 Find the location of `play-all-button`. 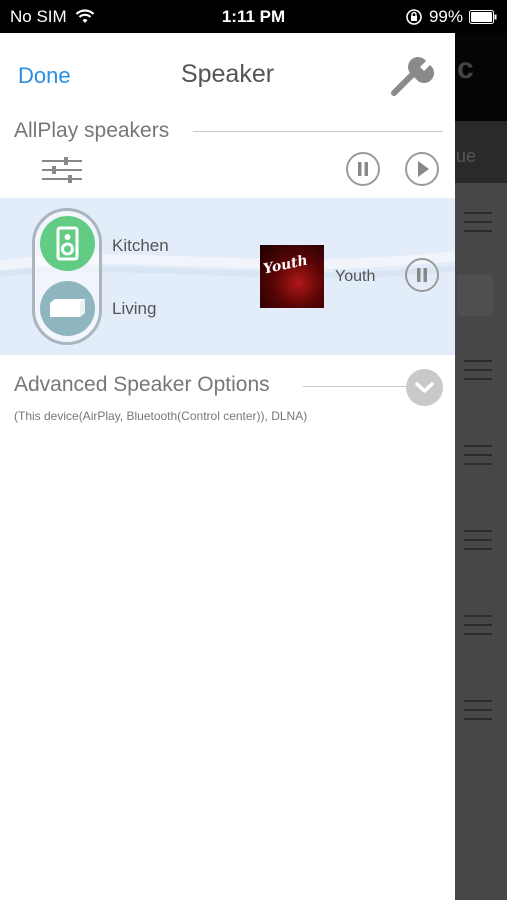

play-all-button is located at coordinates (422, 169).